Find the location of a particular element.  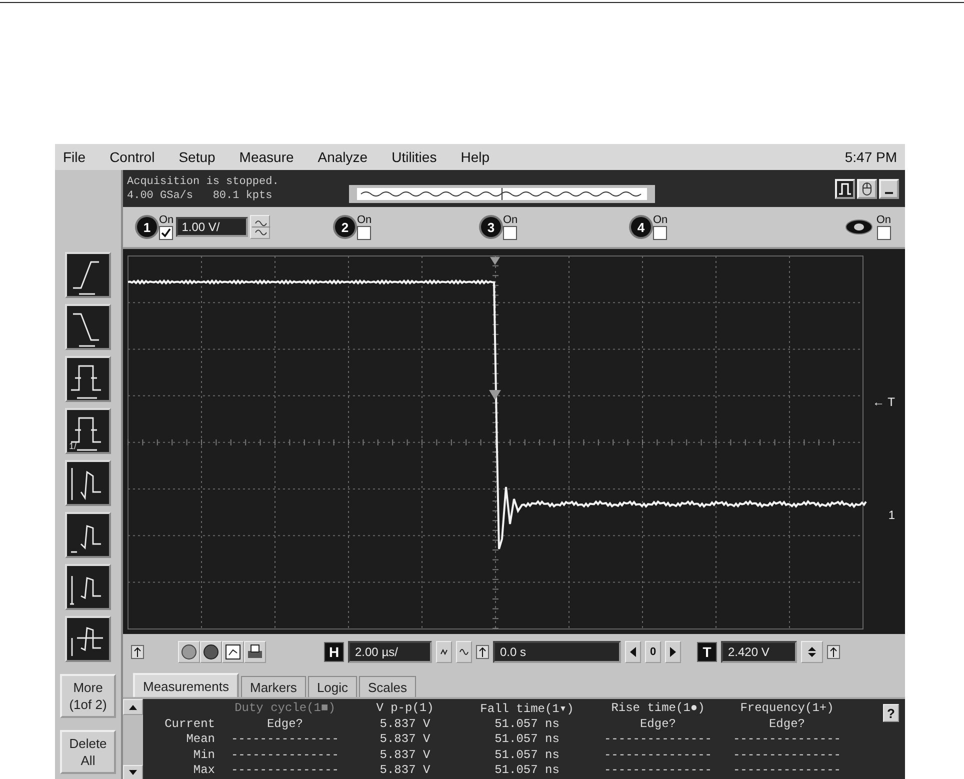

horizontal-label: H is located at coordinates (334, 652).